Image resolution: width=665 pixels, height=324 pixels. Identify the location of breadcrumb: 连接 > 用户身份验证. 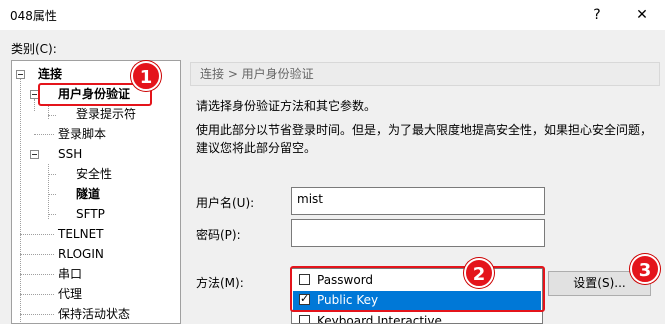
(425, 74).